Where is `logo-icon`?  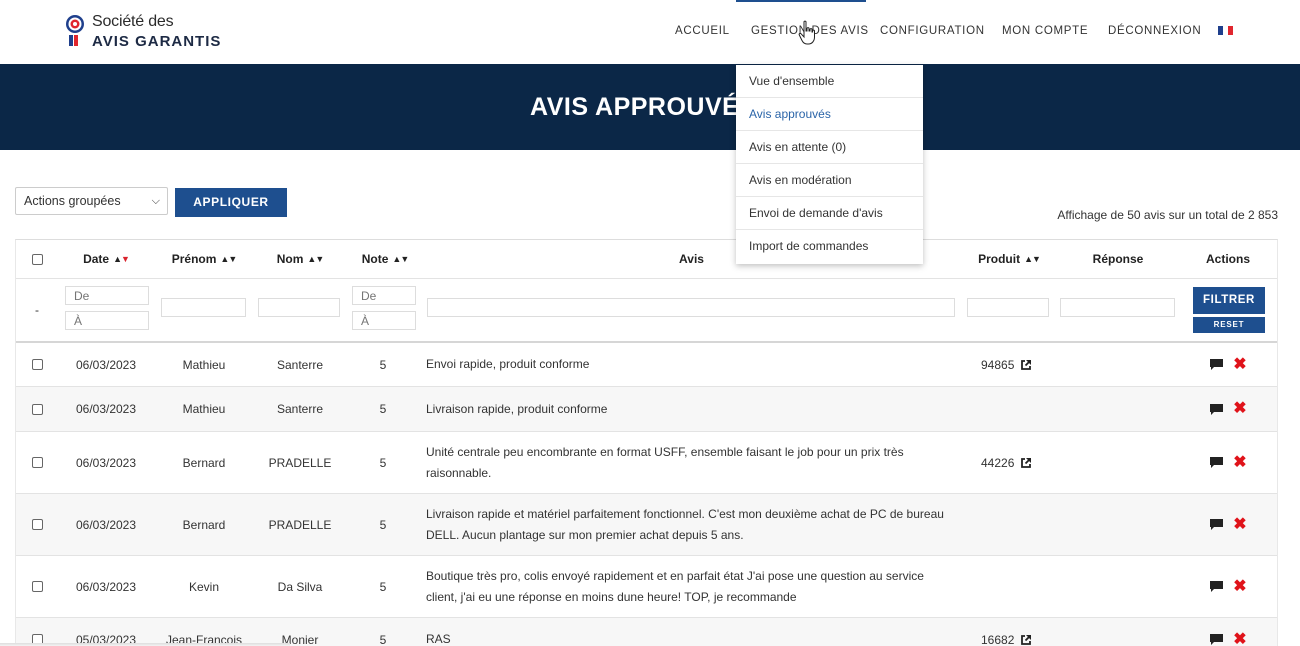
logo-icon is located at coordinates (75, 30).